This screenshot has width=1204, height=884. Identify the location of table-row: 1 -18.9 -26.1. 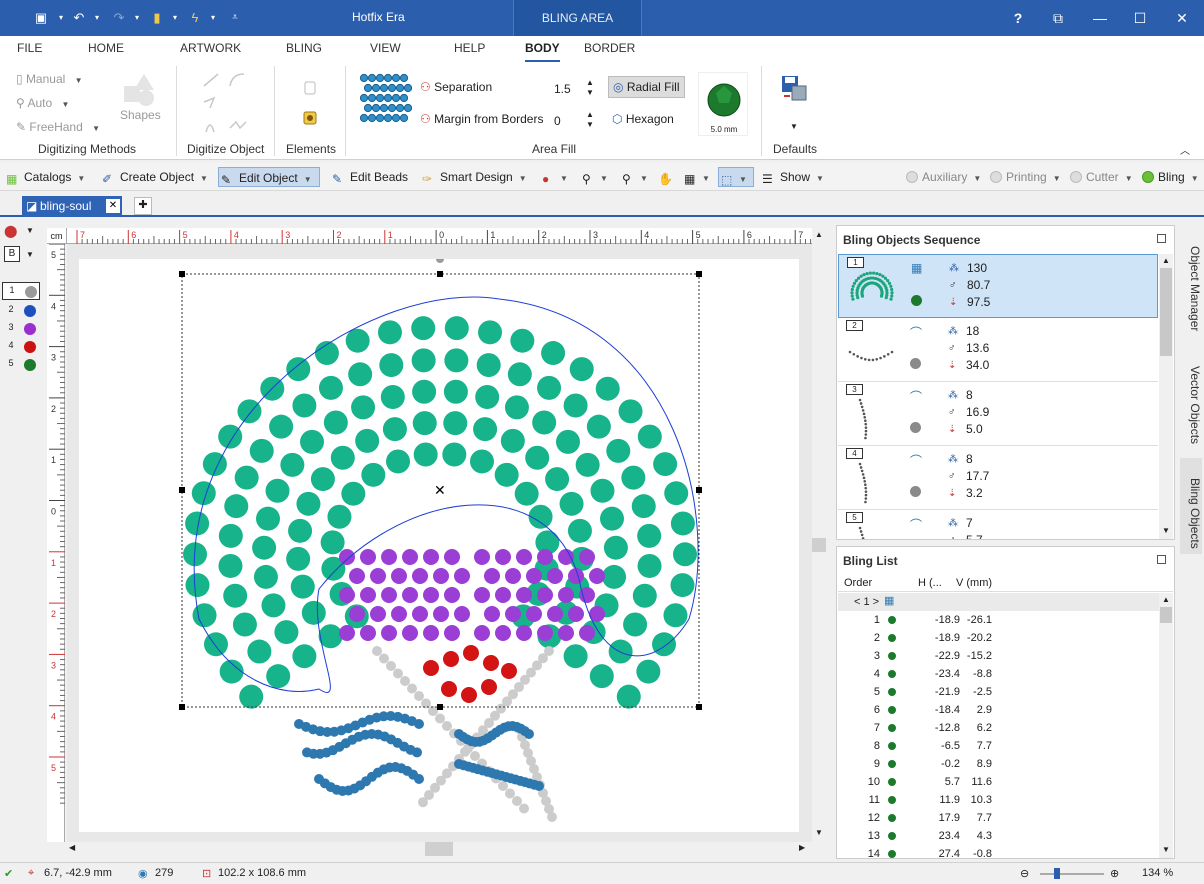
(999, 620).